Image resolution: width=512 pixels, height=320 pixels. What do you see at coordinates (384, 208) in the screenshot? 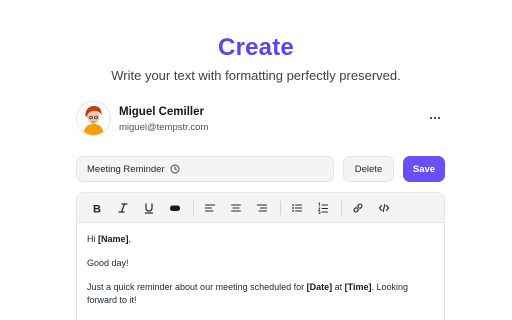
I see `code-icon` at bounding box center [384, 208].